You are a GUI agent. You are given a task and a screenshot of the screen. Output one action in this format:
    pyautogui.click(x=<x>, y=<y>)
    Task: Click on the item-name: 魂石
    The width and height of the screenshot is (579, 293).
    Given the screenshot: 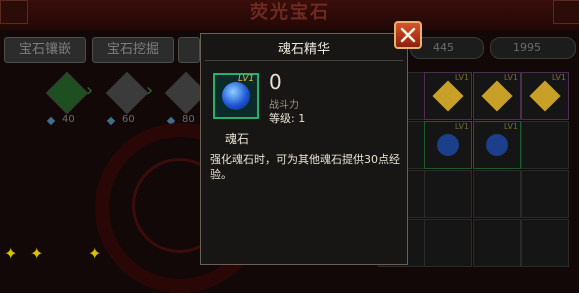 What is the action you would take?
    pyautogui.click(x=237, y=139)
    